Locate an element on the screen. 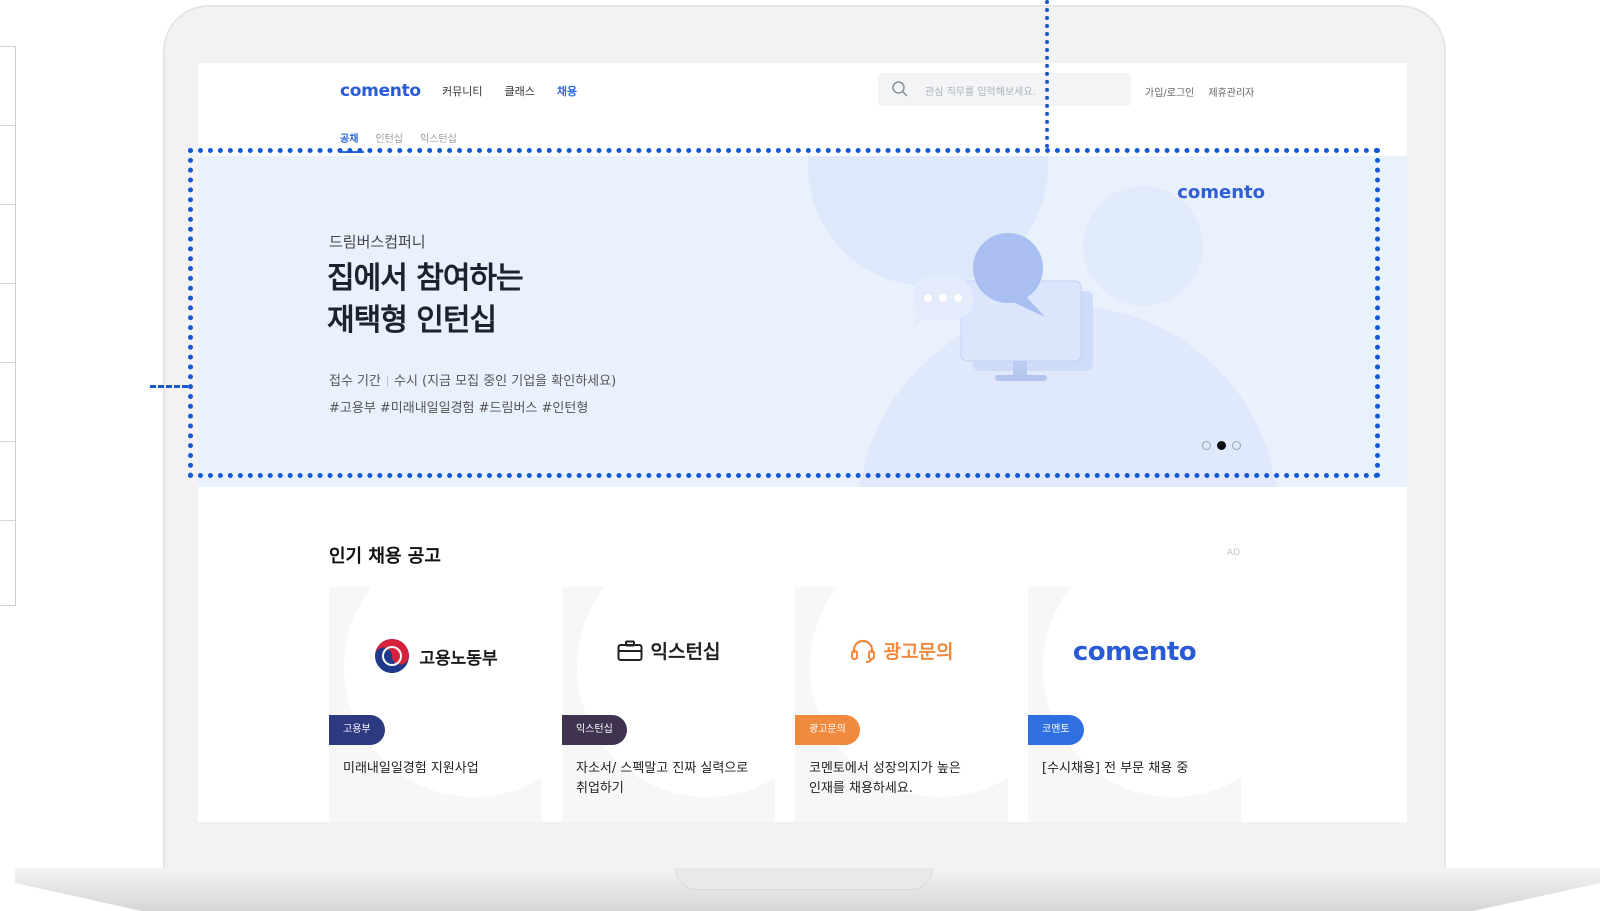  card-tag: 광고문의 is located at coordinates (827, 730).